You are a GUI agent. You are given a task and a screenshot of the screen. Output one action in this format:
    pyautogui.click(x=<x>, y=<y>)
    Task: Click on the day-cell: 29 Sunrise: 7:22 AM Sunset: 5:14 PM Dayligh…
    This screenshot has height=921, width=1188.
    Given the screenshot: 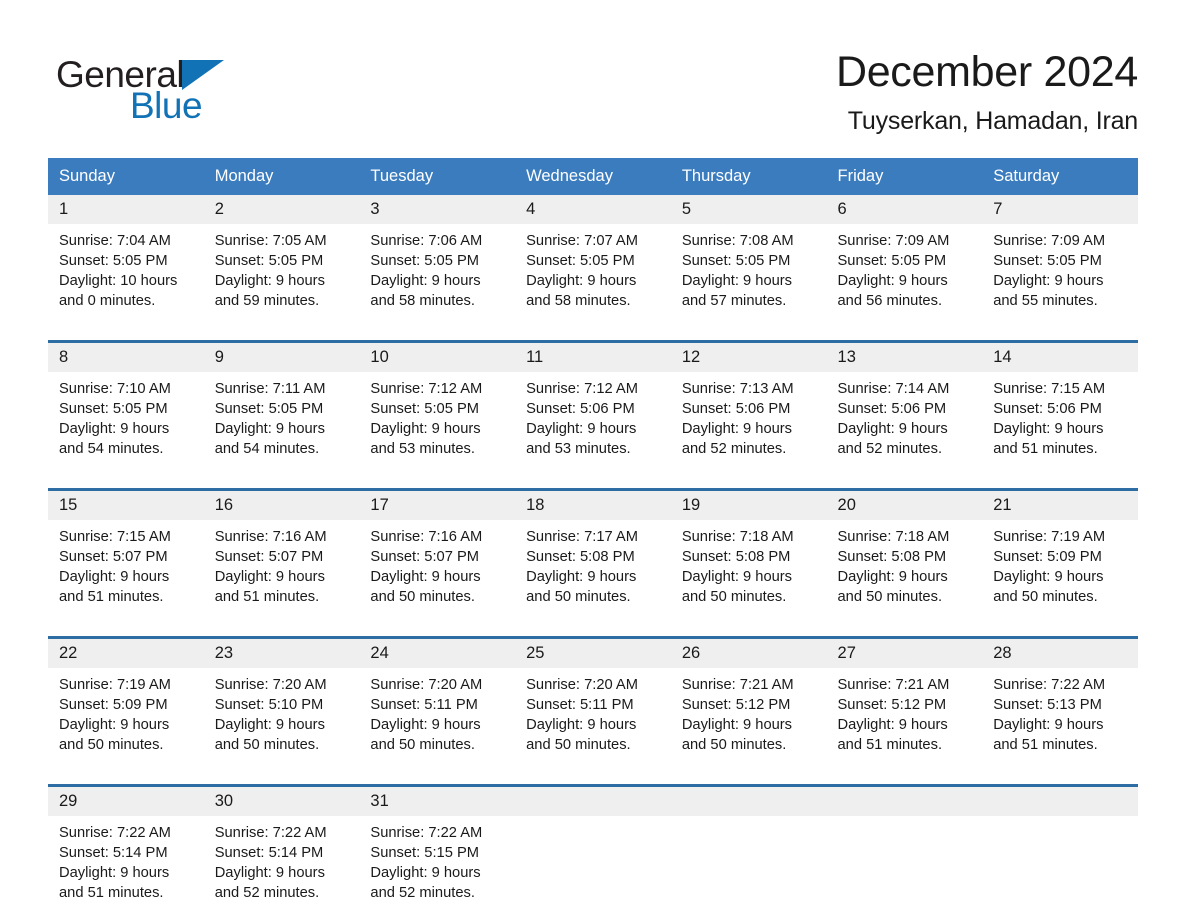 What is the action you would take?
    pyautogui.click(x=126, y=854)
    